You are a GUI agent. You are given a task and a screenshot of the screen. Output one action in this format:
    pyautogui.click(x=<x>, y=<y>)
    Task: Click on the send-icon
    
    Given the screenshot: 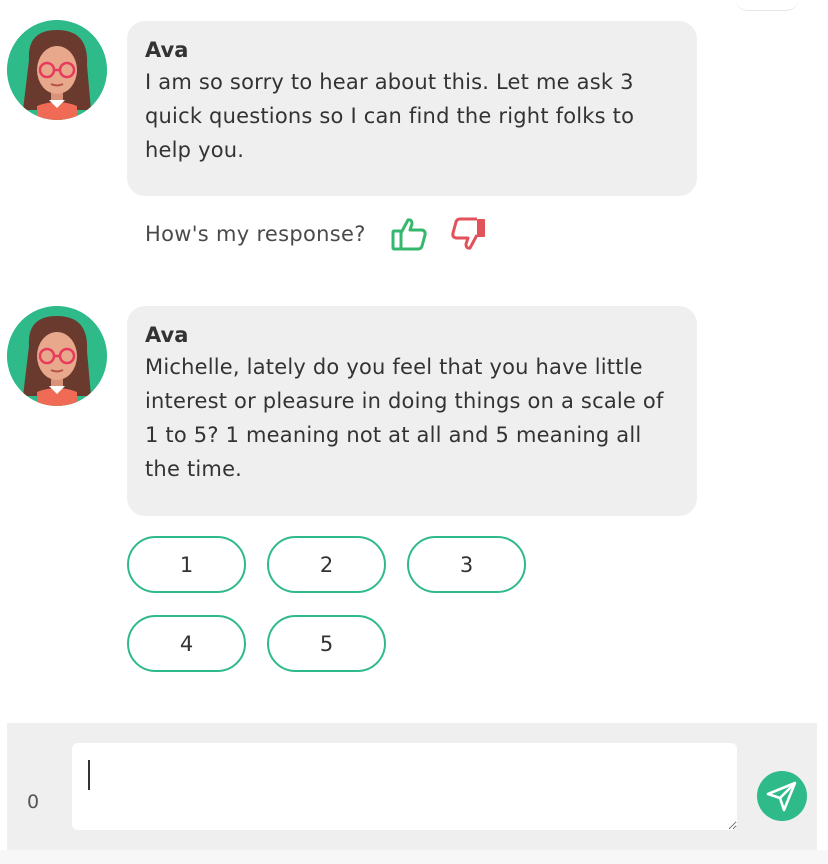 What is the action you would take?
    pyautogui.click(x=781, y=796)
    